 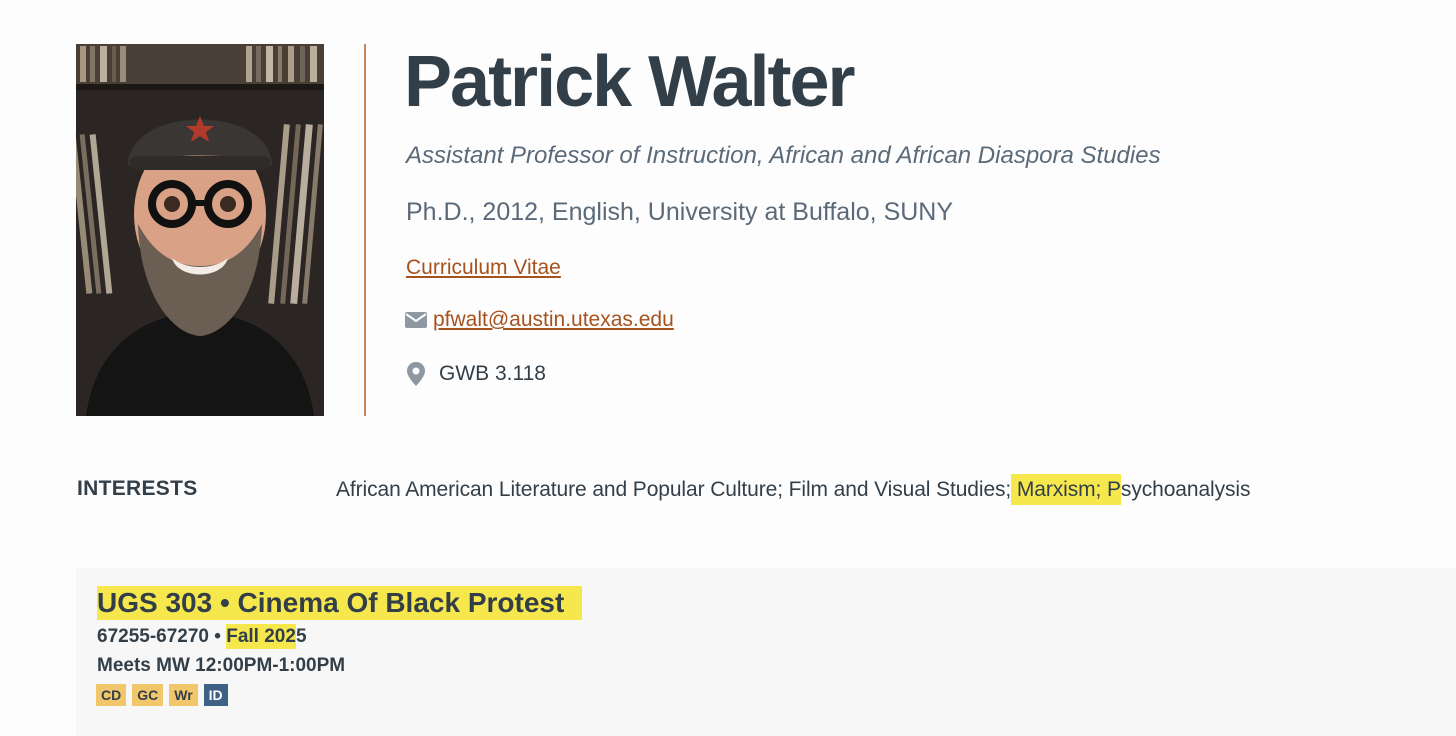 What do you see at coordinates (215, 695) in the screenshot?
I see `flag-badge: ID` at bounding box center [215, 695].